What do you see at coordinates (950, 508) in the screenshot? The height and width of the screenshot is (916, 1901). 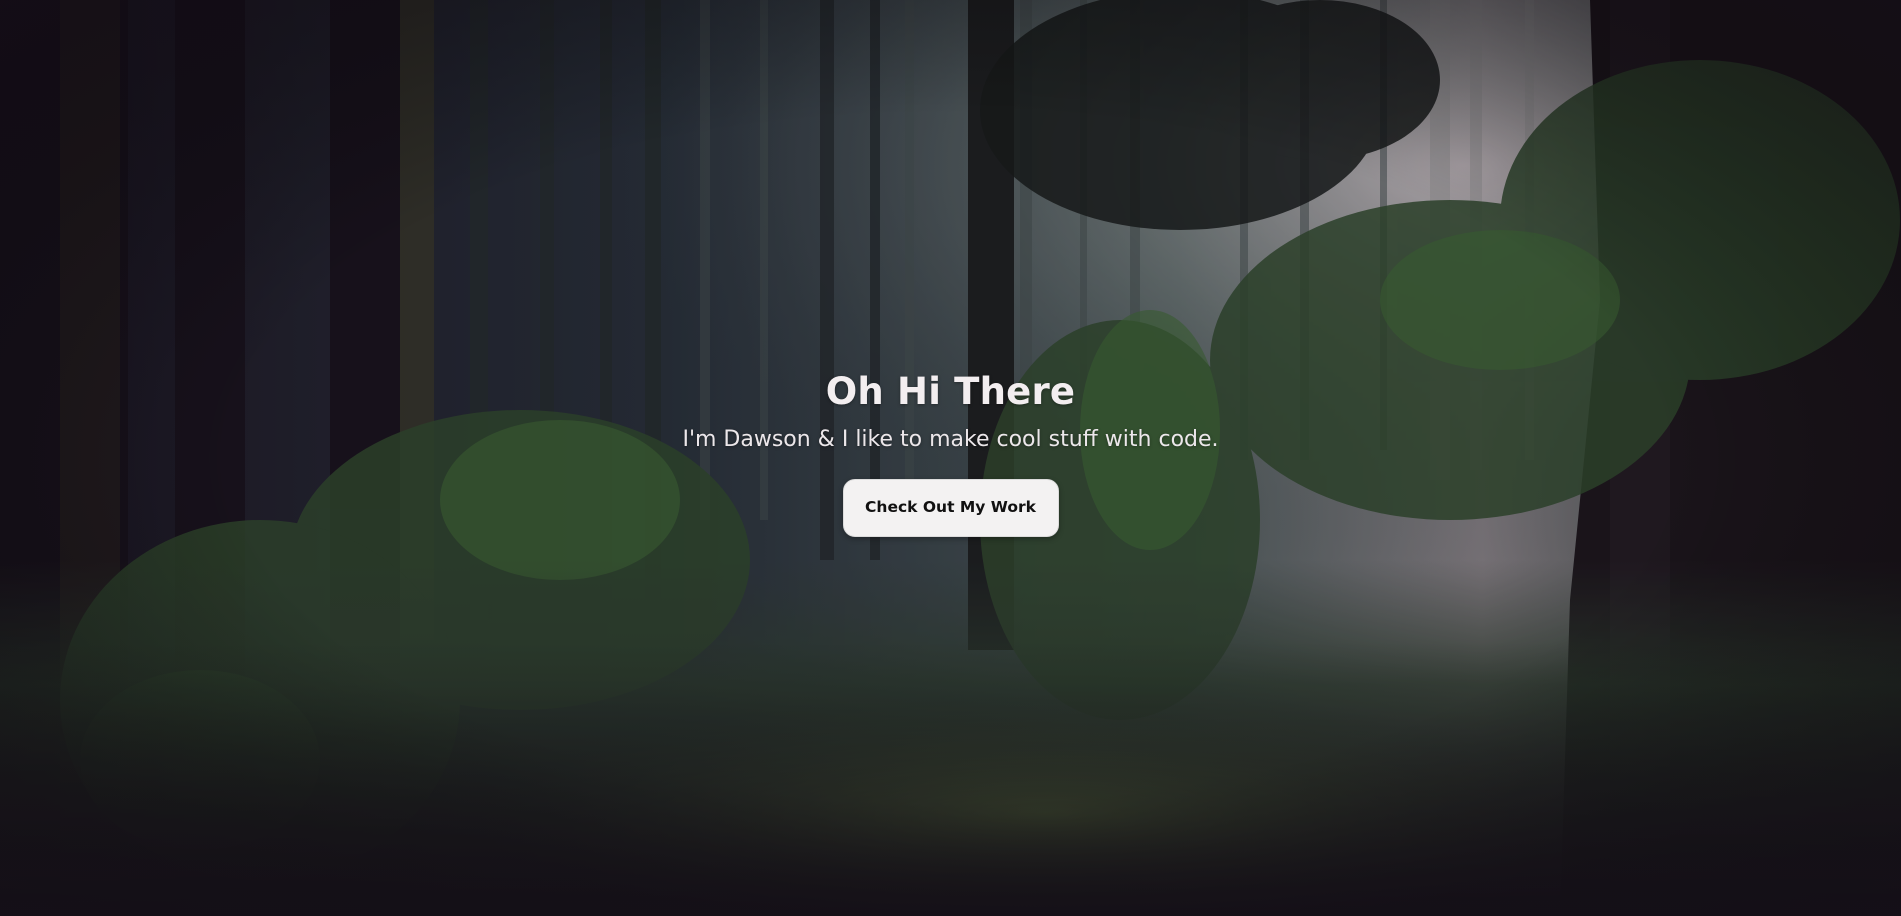 I see `check-out-my-work-button: Check Out My Work` at bounding box center [950, 508].